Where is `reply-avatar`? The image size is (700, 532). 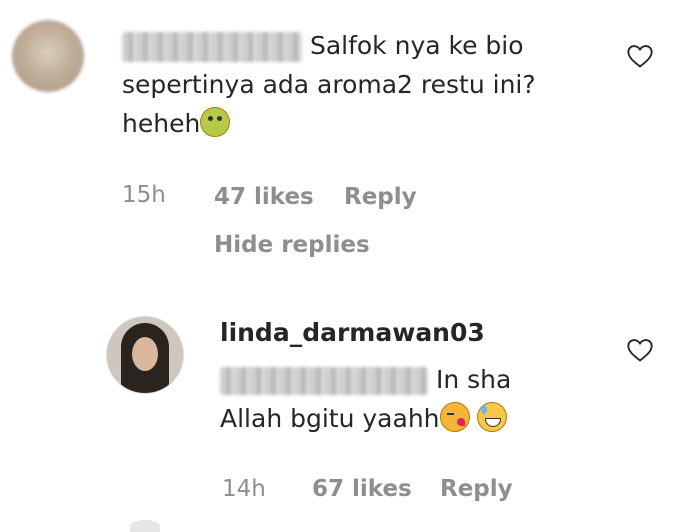
reply-avatar is located at coordinates (145, 355).